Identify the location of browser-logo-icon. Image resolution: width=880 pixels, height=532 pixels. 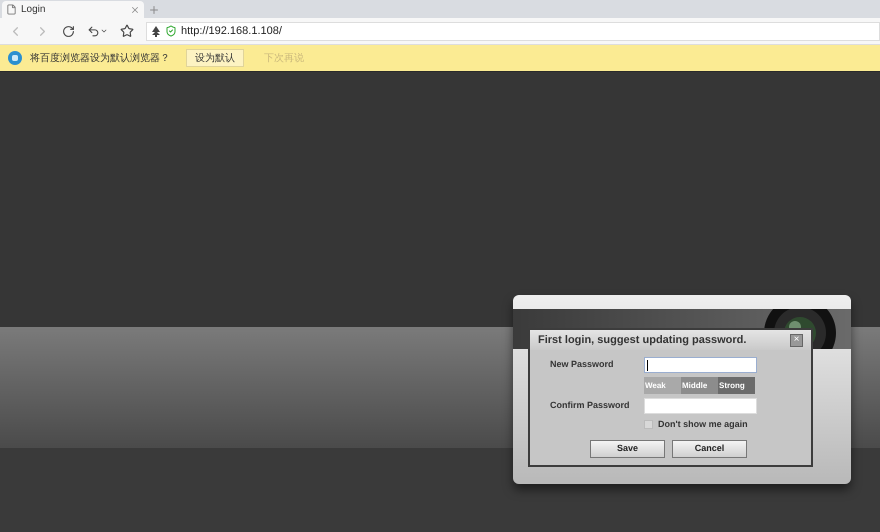
(15, 58).